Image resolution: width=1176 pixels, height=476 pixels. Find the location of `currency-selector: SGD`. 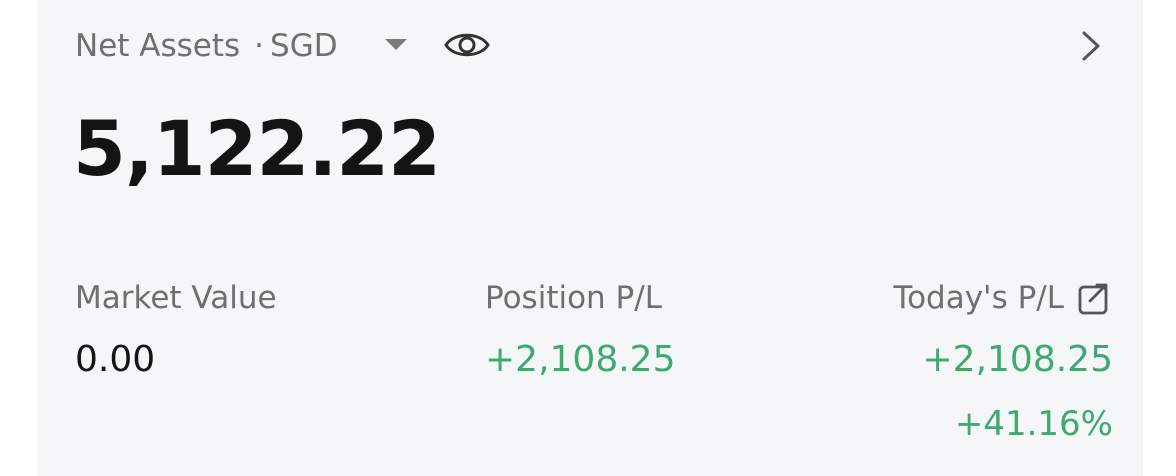

currency-selector: SGD is located at coordinates (304, 46).